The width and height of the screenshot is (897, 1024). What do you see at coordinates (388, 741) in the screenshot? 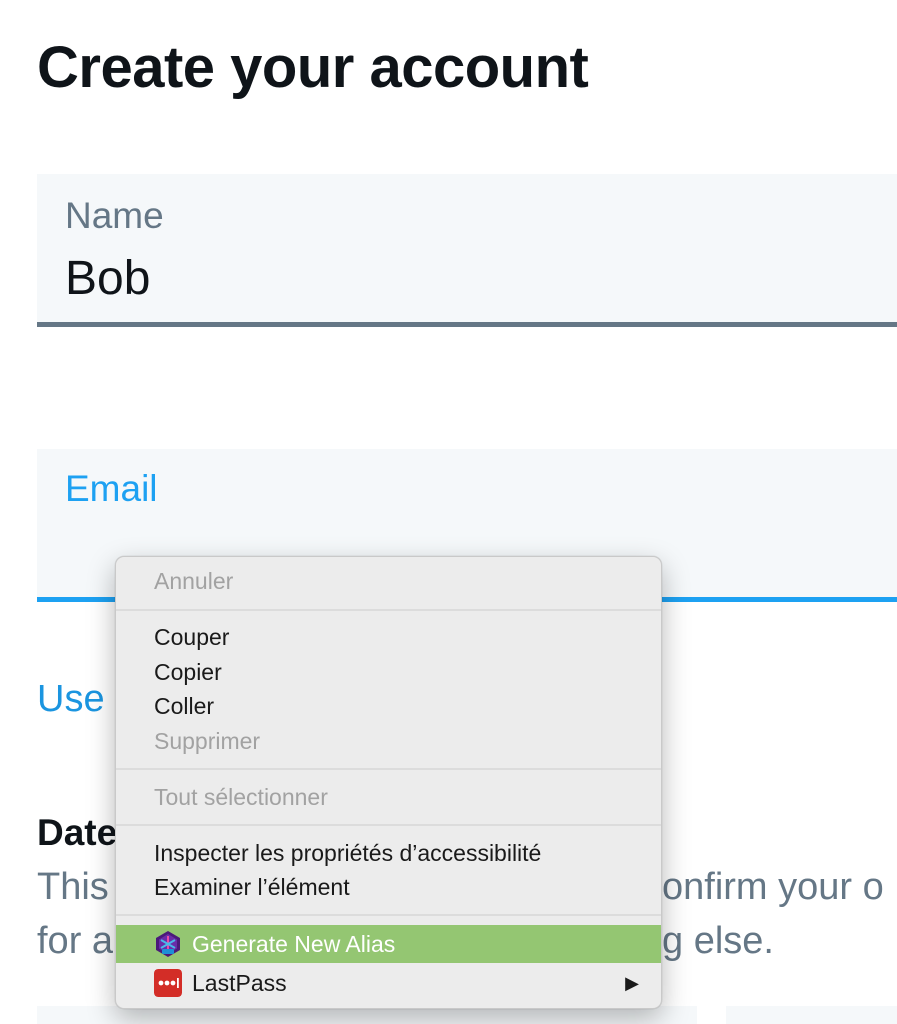
I see `menu-item-supprimer: Supprimer` at bounding box center [388, 741].